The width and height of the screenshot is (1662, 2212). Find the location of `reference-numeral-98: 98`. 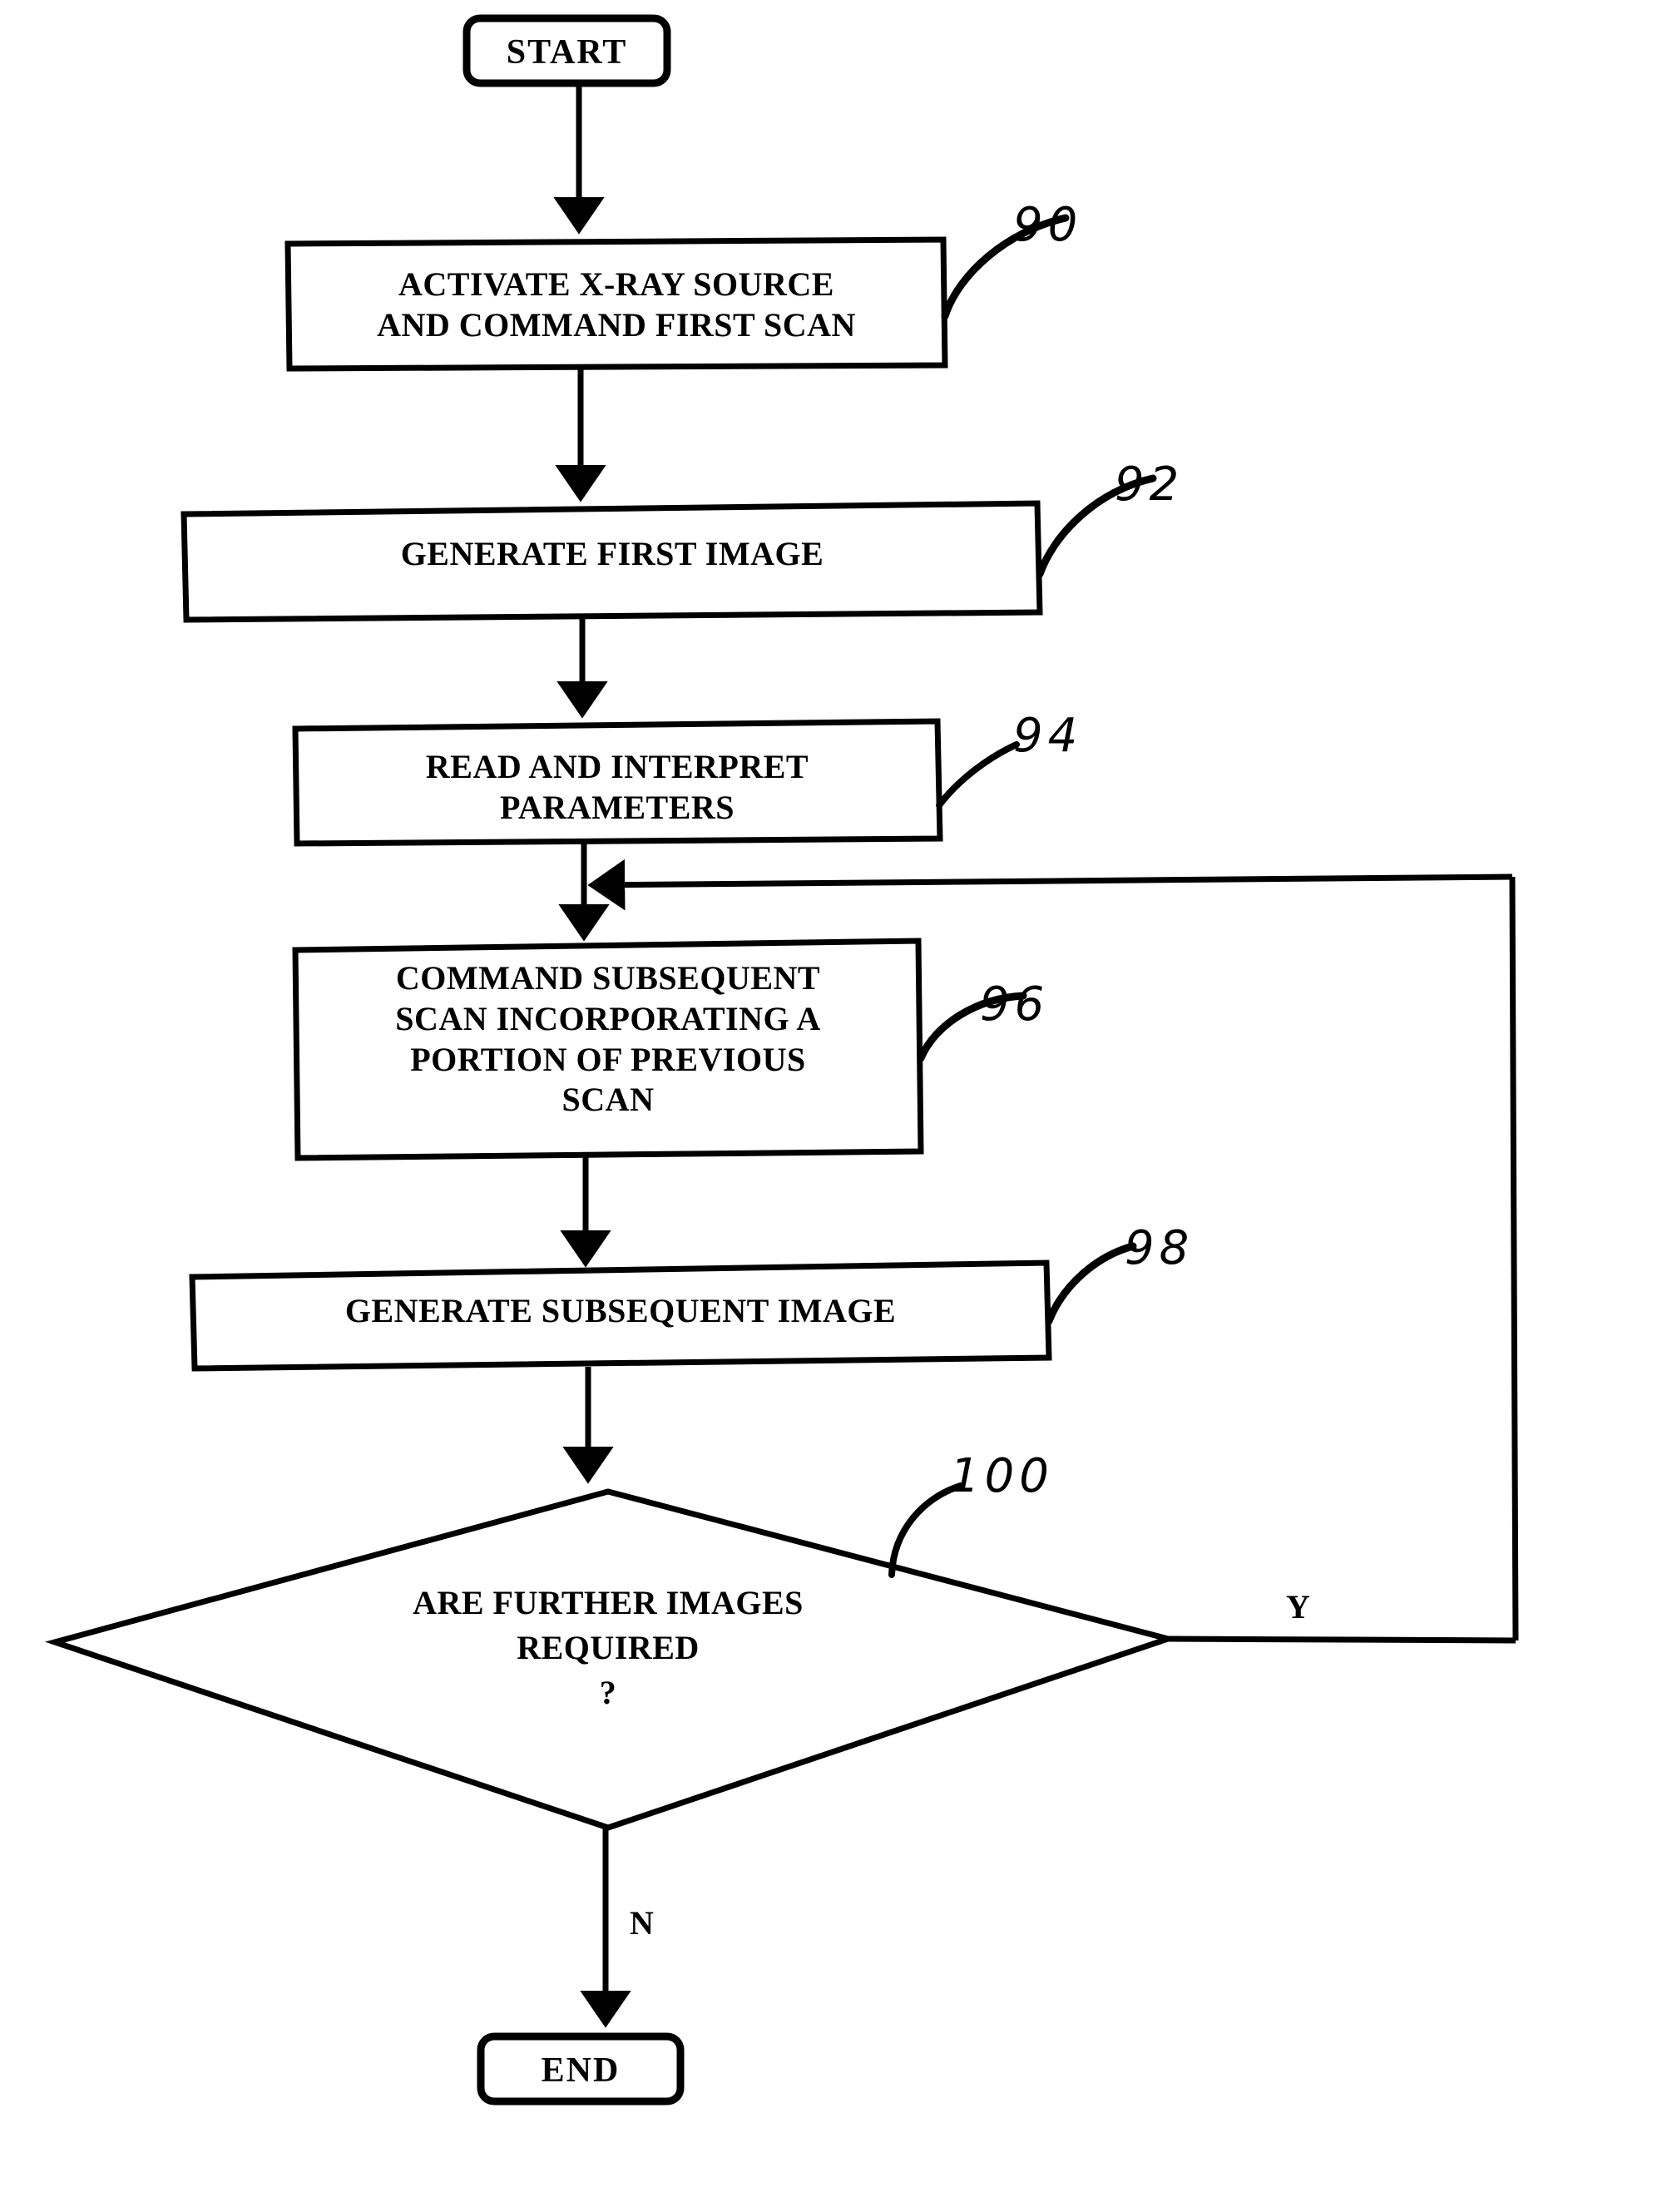

reference-numeral-98: 98 is located at coordinates (1160, 1248).